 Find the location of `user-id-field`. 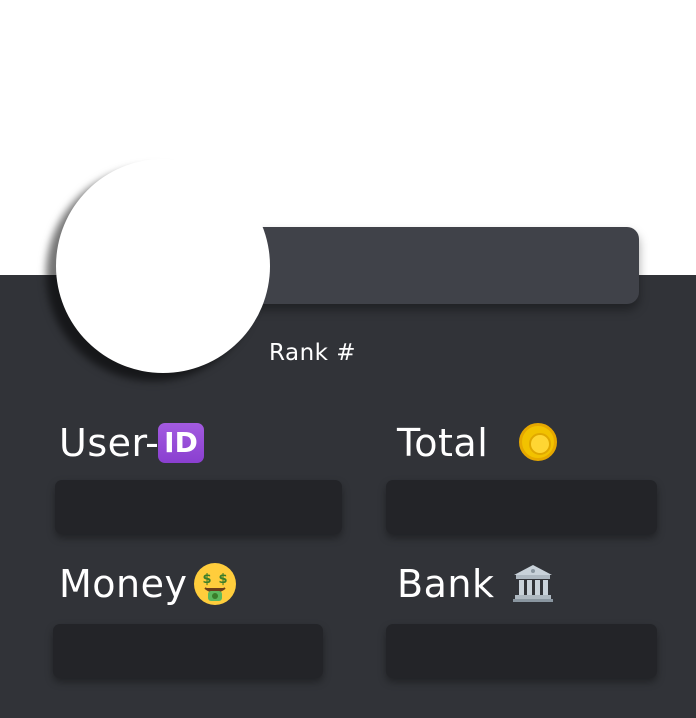

user-id-field is located at coordinates (198, 507).